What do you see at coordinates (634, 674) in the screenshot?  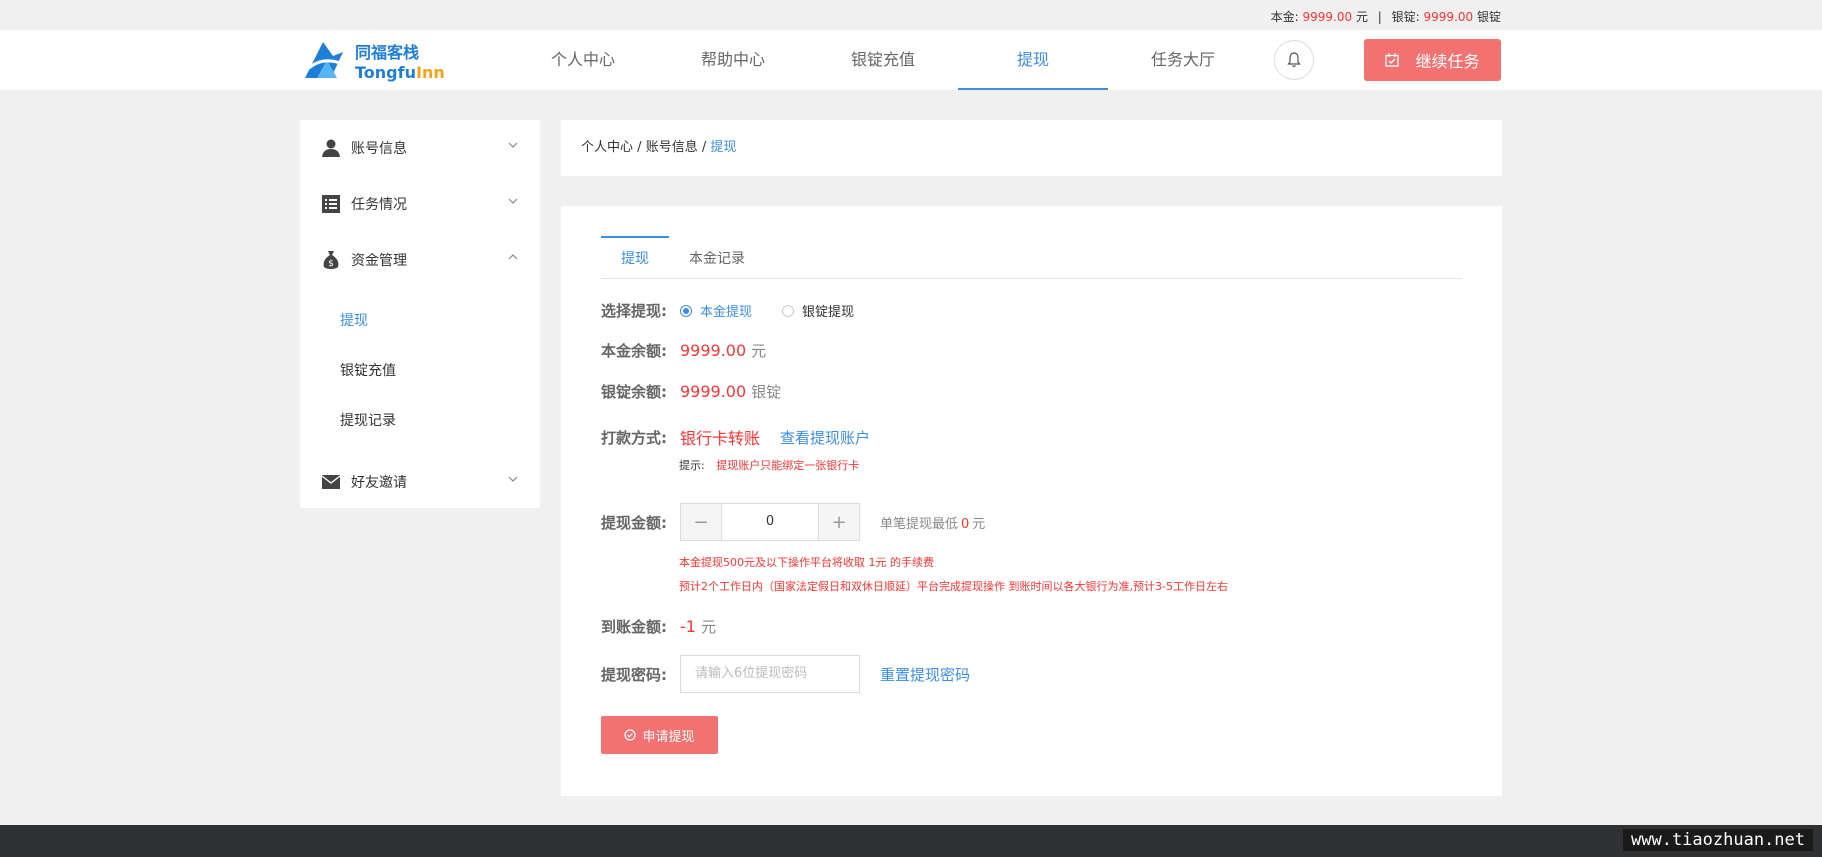 I see `password-label: 提现密码:` at bounding box center [634, 674].